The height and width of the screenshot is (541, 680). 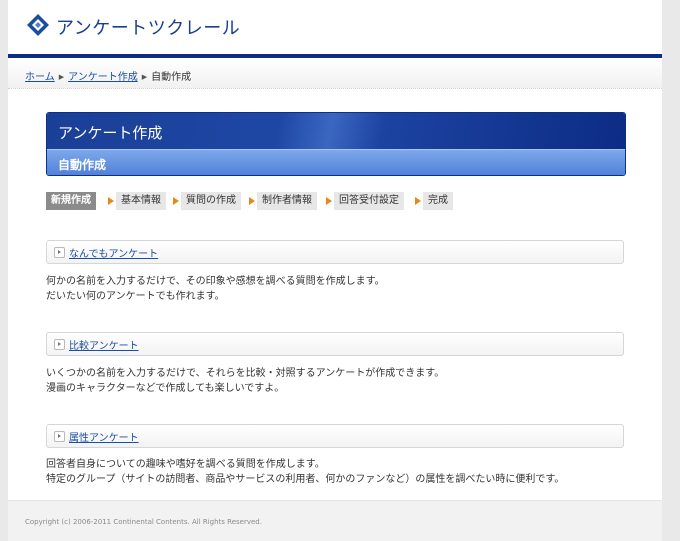 What do you see at coordinates (245, 373) in the screenshot?
I see `description-line: いくつかの名前を入力するだけで、それらを比較・対照するアンケートが作成できます。` at bounding box center [245, 373].